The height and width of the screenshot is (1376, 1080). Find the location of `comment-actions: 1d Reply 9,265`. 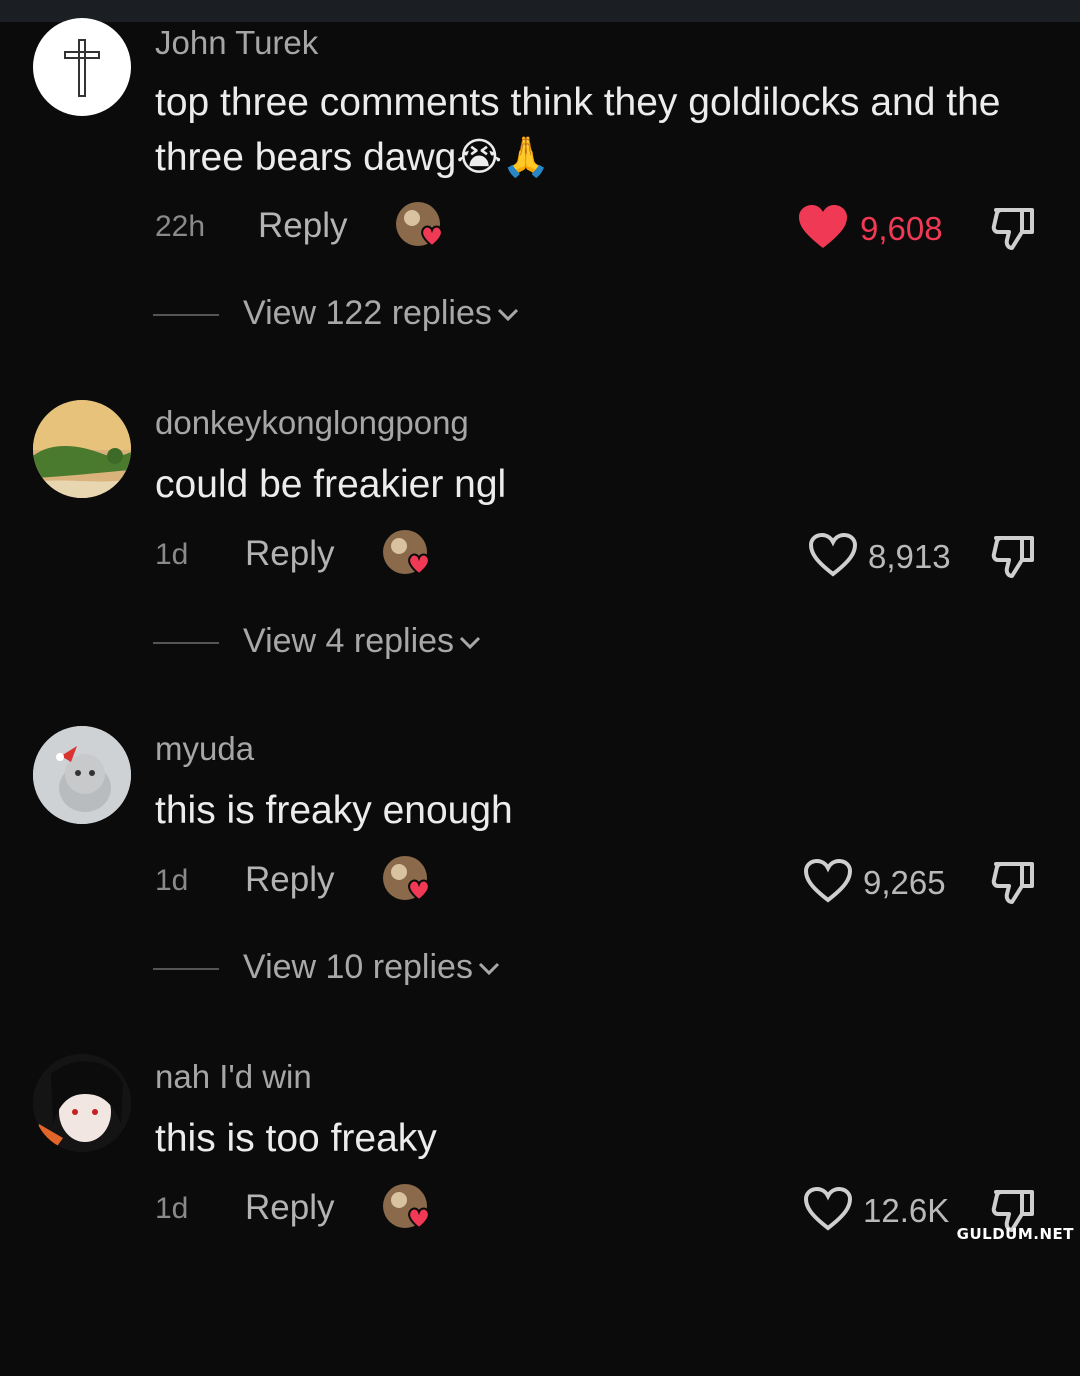

comment-actions: 1d Reply 9,265 is located at coordinates (540, 882).